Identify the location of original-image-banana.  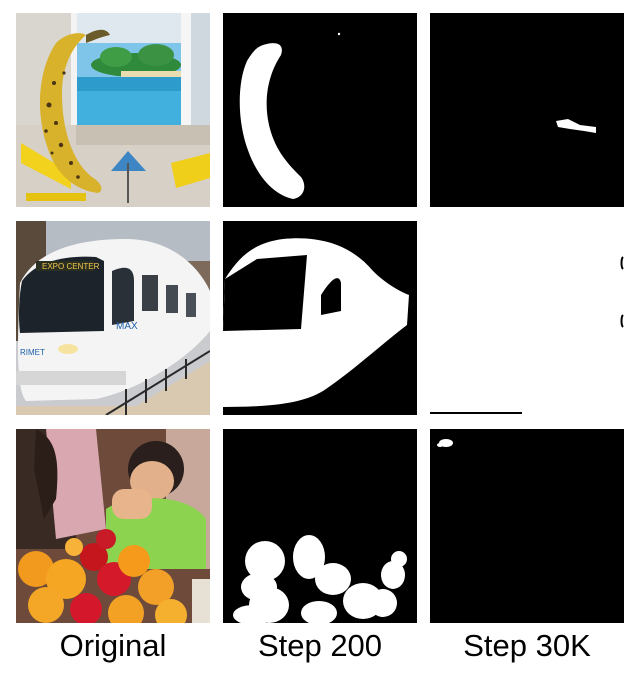
(113, 110).